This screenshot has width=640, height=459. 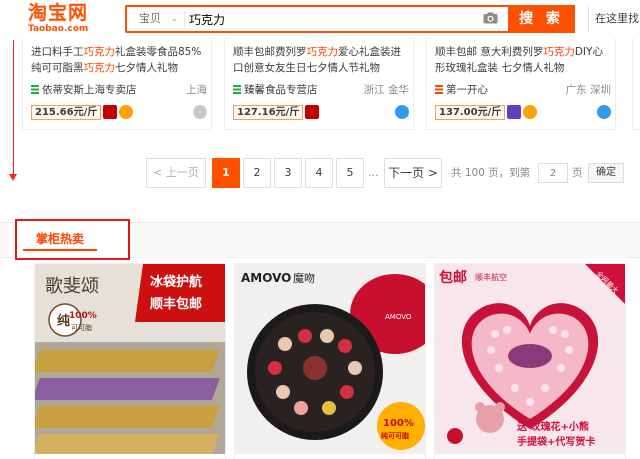 I want to click on guide-line, so click(x=13, y=108).